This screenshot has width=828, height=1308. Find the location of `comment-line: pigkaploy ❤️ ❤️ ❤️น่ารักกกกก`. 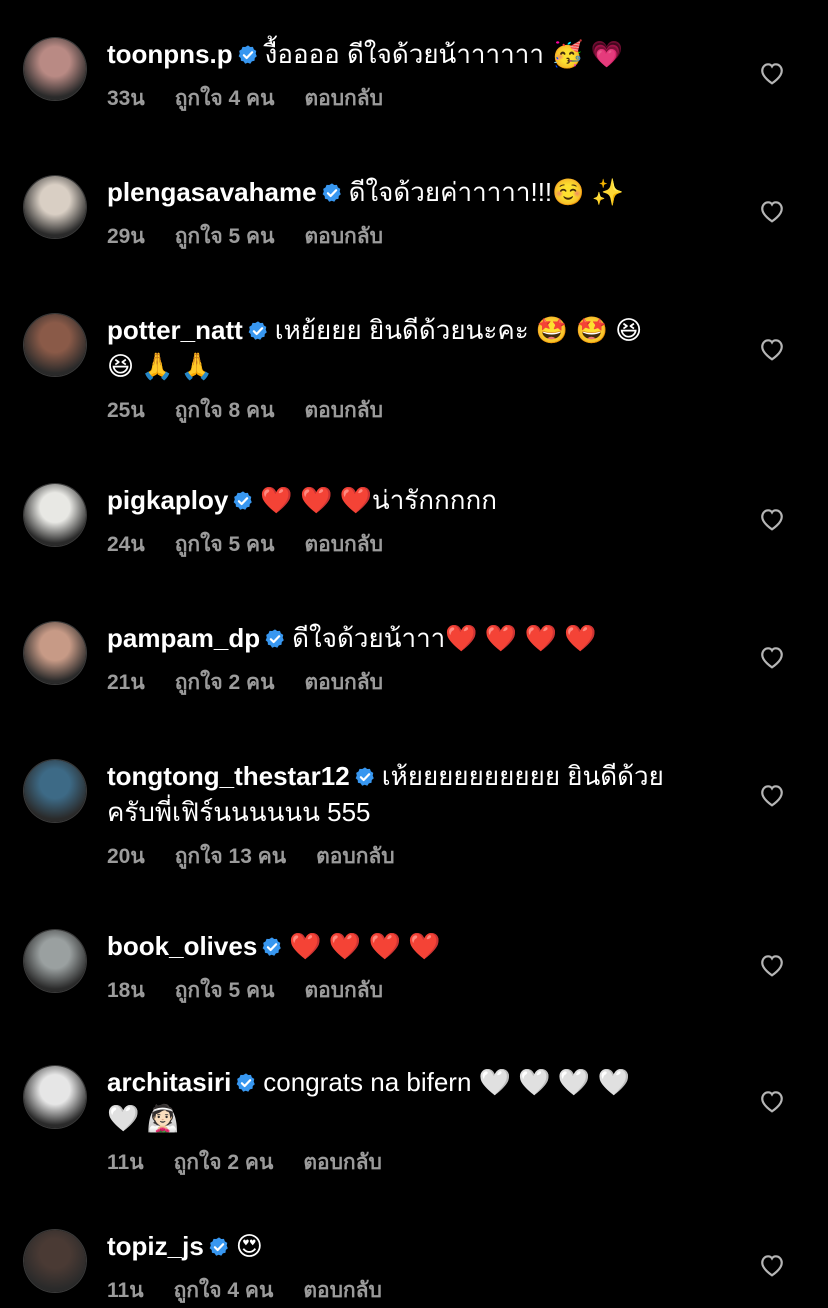

comment-line: pigkaploy ❤️ ❤️ ❤️น่ารักกกกก is located at coordinates (417, 500).